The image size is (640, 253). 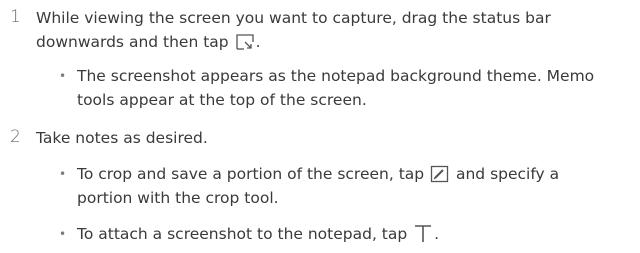 I want to click on crop-icon, so click(x=440, y=177).